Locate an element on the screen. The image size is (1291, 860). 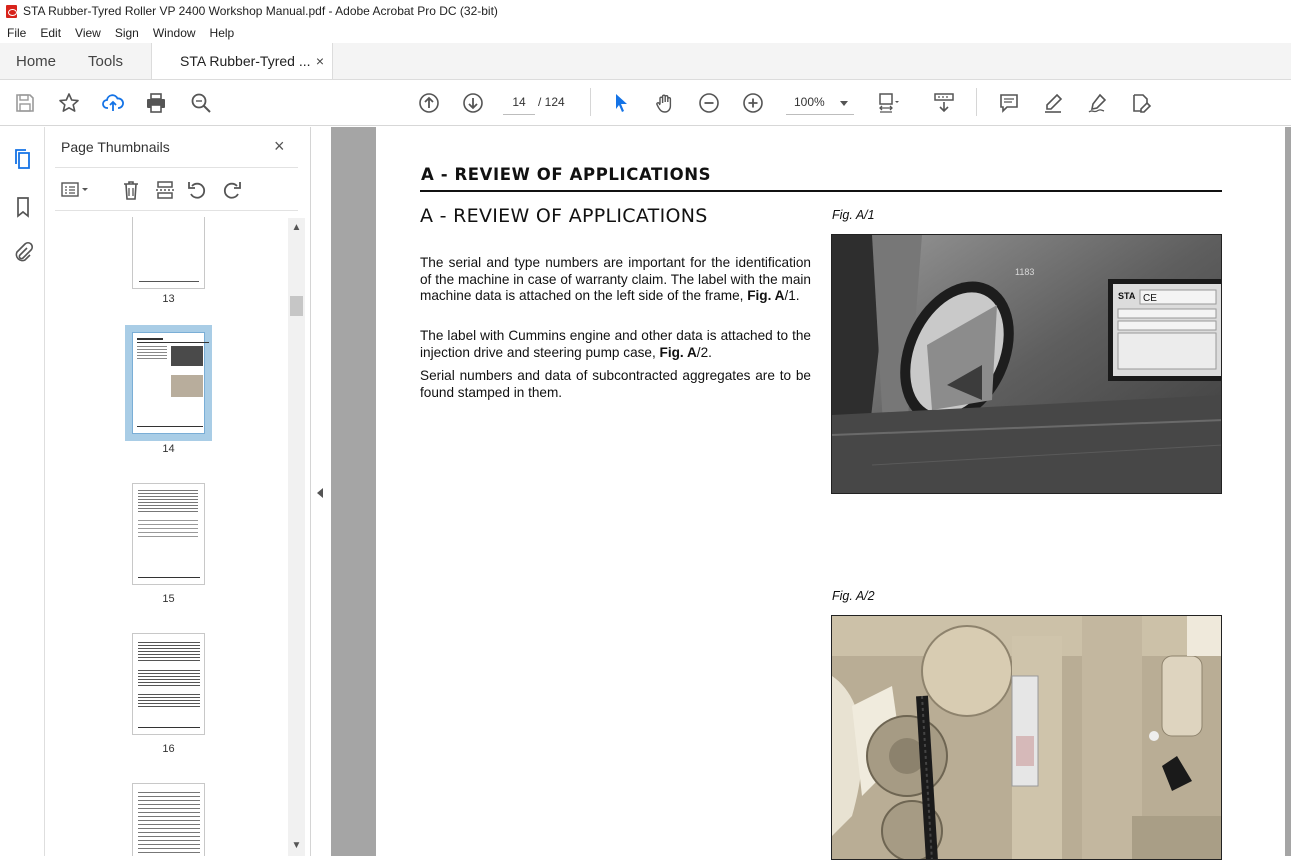
delete-page-icon is located at coordinates (131, 190).